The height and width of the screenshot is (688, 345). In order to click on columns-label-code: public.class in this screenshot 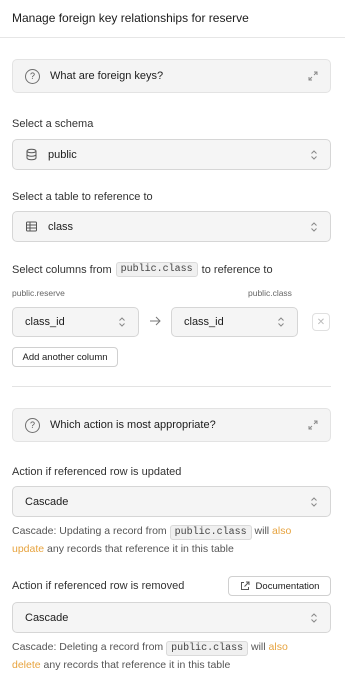, I will do `click(156, 269)`.